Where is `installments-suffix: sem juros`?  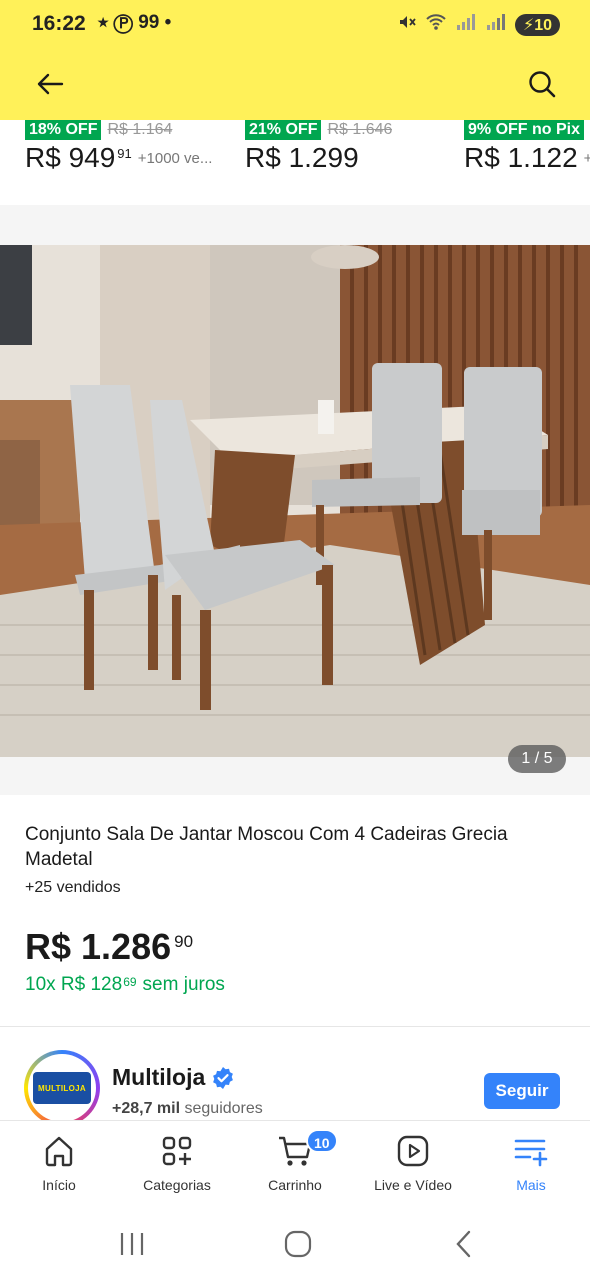
installments-suffix: sem juros is located at coordinates (183, 984).